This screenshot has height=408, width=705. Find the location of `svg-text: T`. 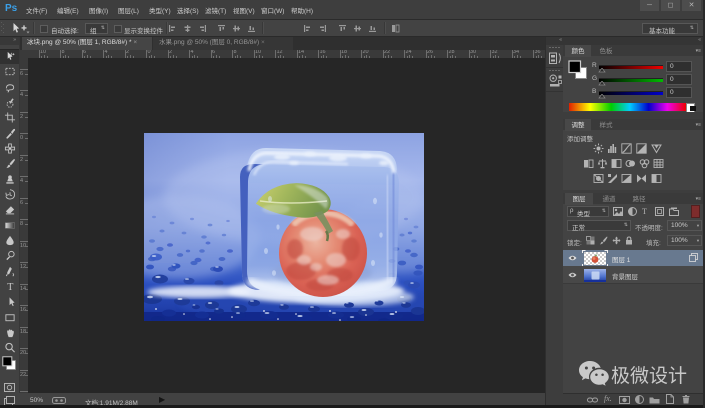

svg-text: T is located at coordinates (10, 287).